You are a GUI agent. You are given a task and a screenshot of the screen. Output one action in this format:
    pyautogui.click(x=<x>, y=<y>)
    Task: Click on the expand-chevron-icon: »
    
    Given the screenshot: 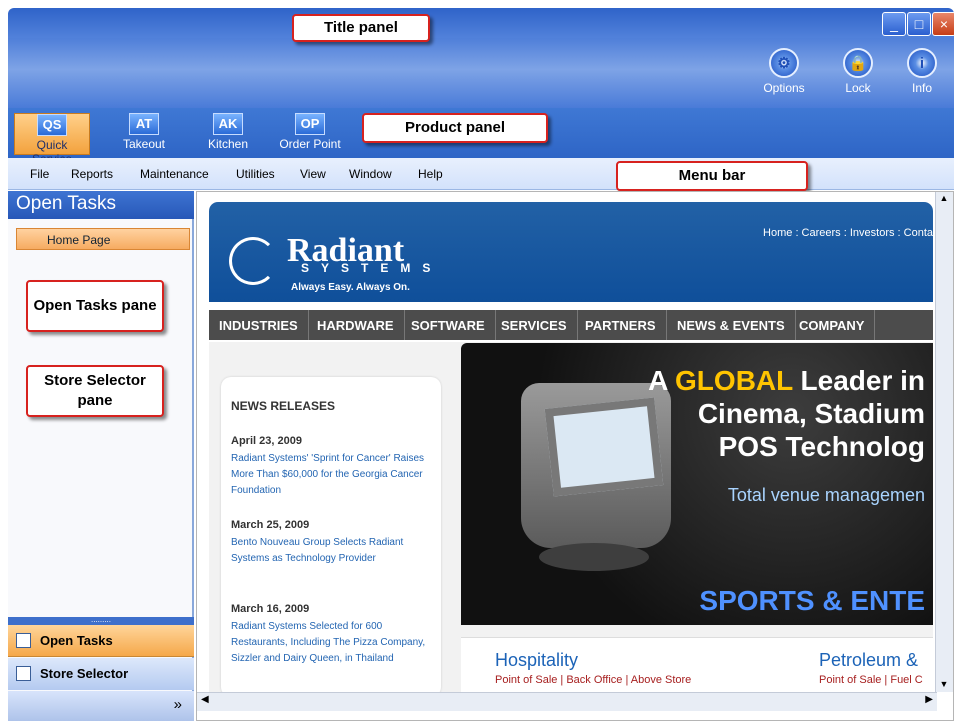 What is the action you would take?
    pyautogui.click(x=178, y=704)
    